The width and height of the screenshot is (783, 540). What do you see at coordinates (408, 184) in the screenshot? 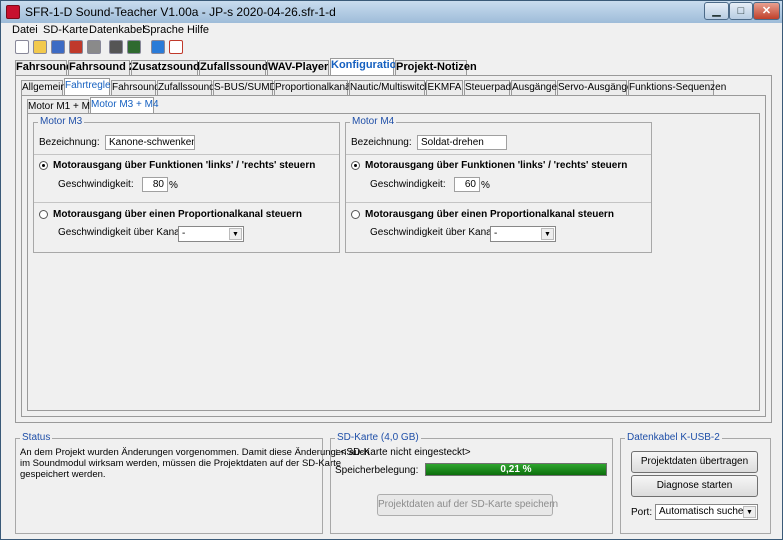
I see `m4-speed-label: Geschwindigkeit:` at bounding box center [408, 184].